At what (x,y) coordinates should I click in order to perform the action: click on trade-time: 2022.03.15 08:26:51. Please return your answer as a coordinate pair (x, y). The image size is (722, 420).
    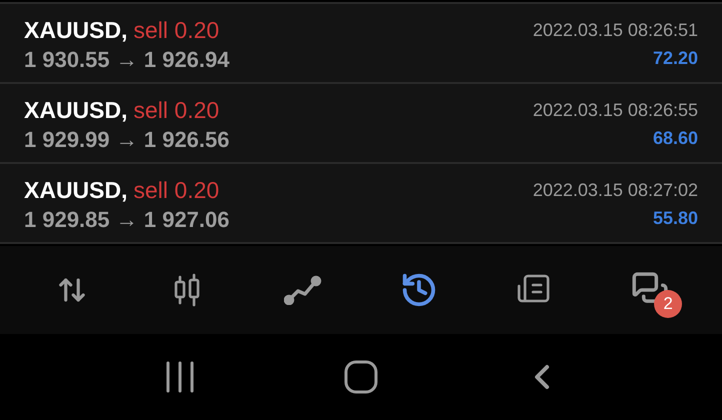
    Looking at the image, I should click on (615, 30).